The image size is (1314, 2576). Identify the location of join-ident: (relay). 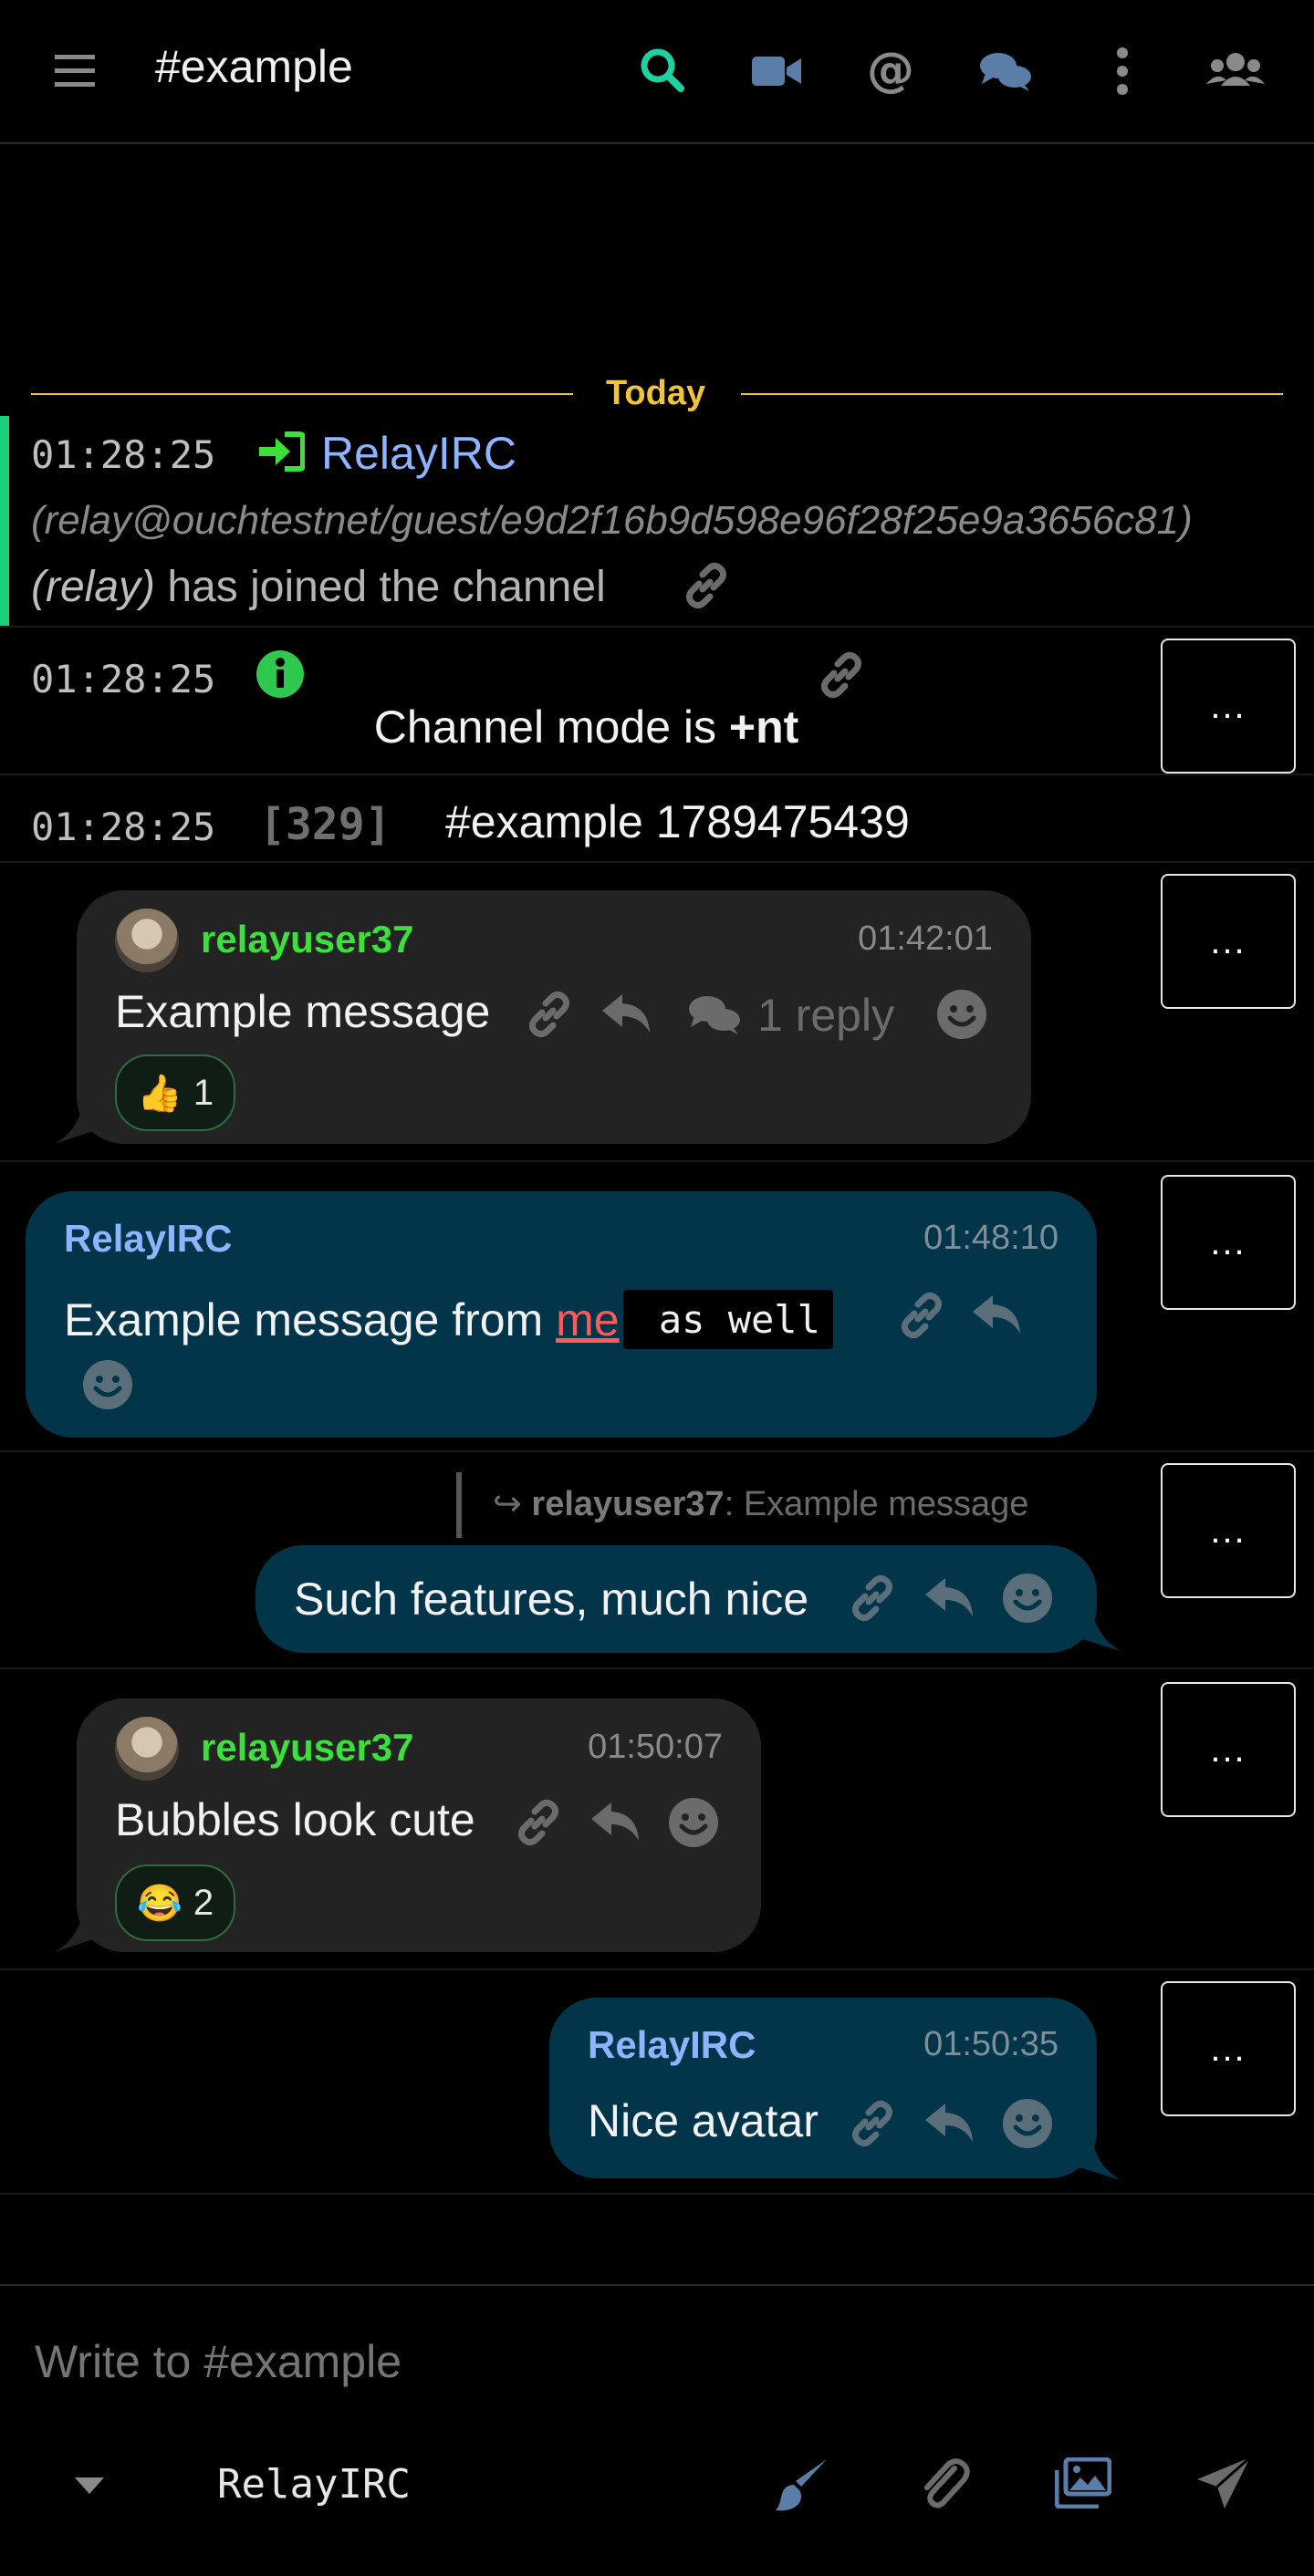
(93, 587).